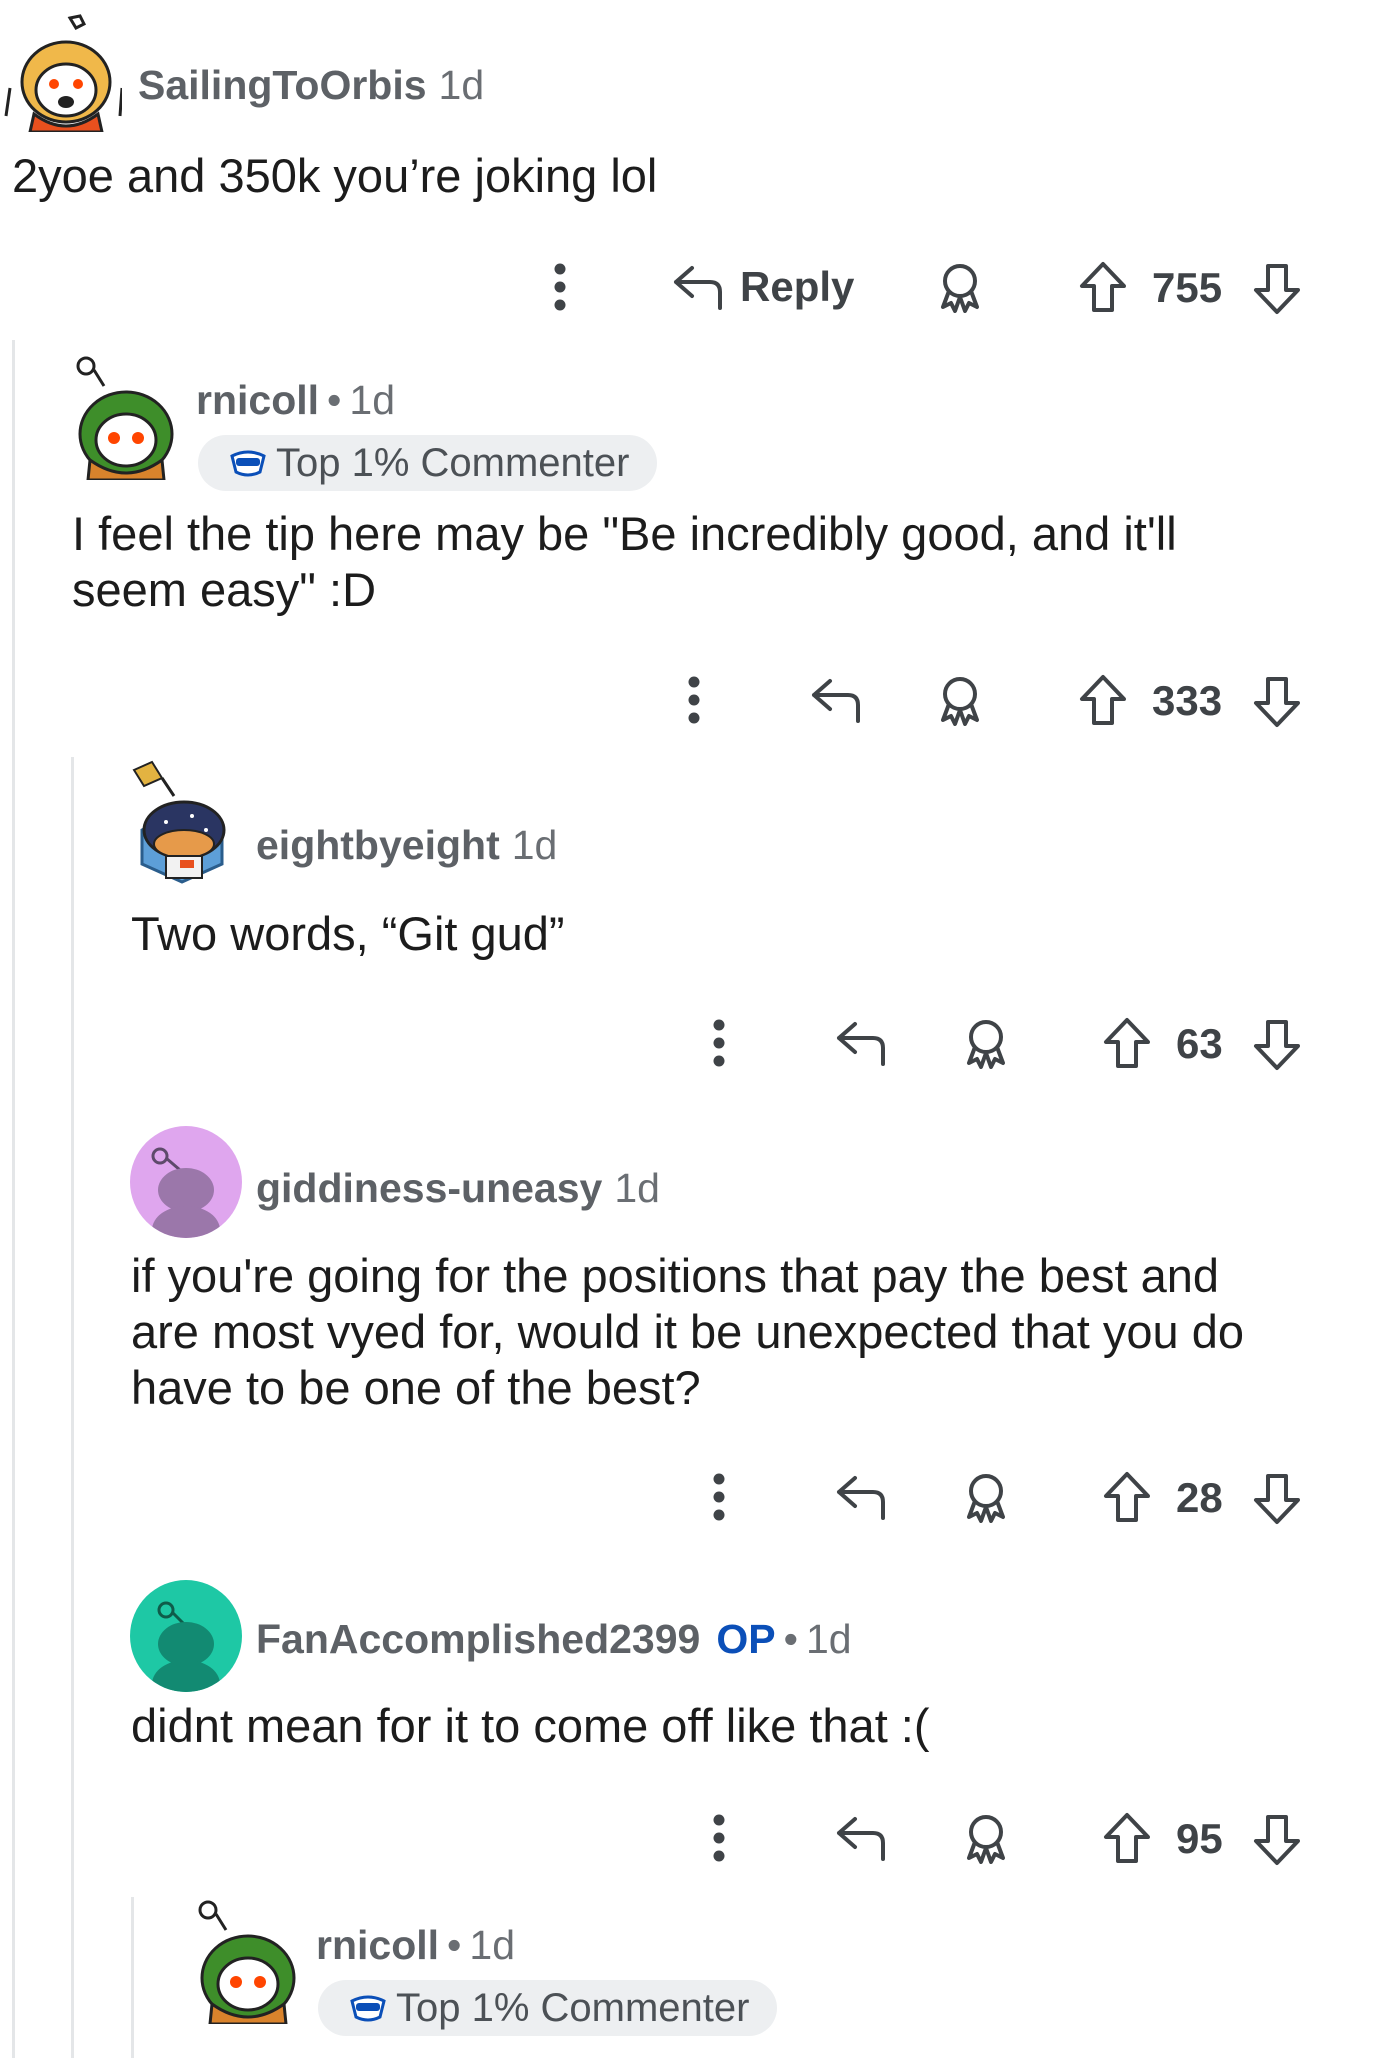 The width and height of the screenshot is (1384, 2058). Describe the element at coordinates (1187, 287) in the screenshot. I see `vote-score: 755` at that location.